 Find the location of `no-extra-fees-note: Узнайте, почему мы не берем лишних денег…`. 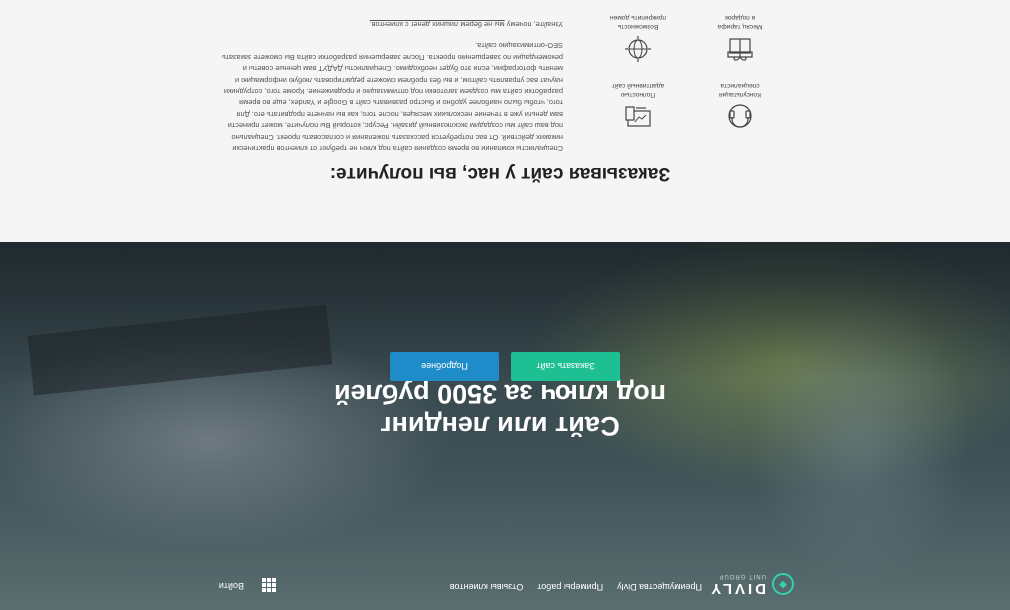

no-extra-fees-note: Узнайте, почему мы не берем лишних денег… is located at coordinates (466, 24).